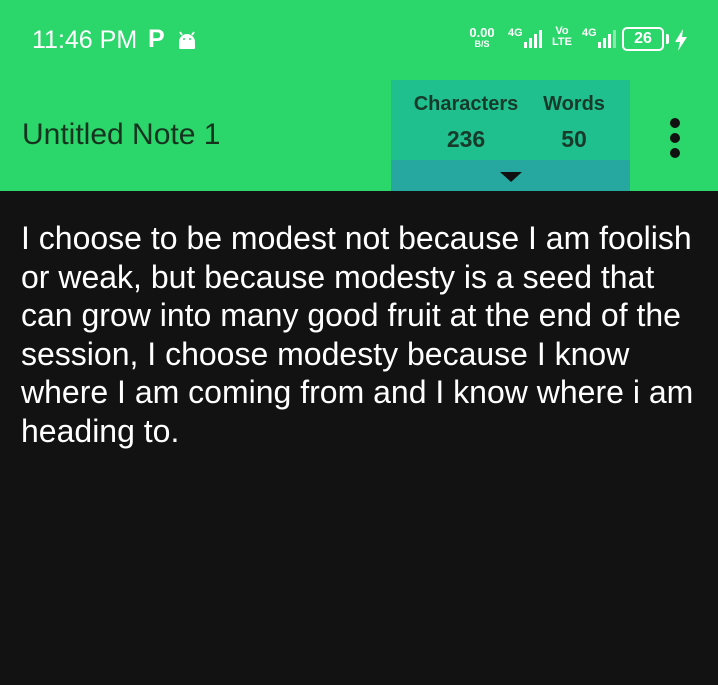 This screenshot has width=718, height=685. What do you see at coordinates (359, 40) in the screenshot?
I see `status-bar: 11:46 PM P 0.00 B/S 4G Vo LTE 4G 26` at bounding box center [359, 40].